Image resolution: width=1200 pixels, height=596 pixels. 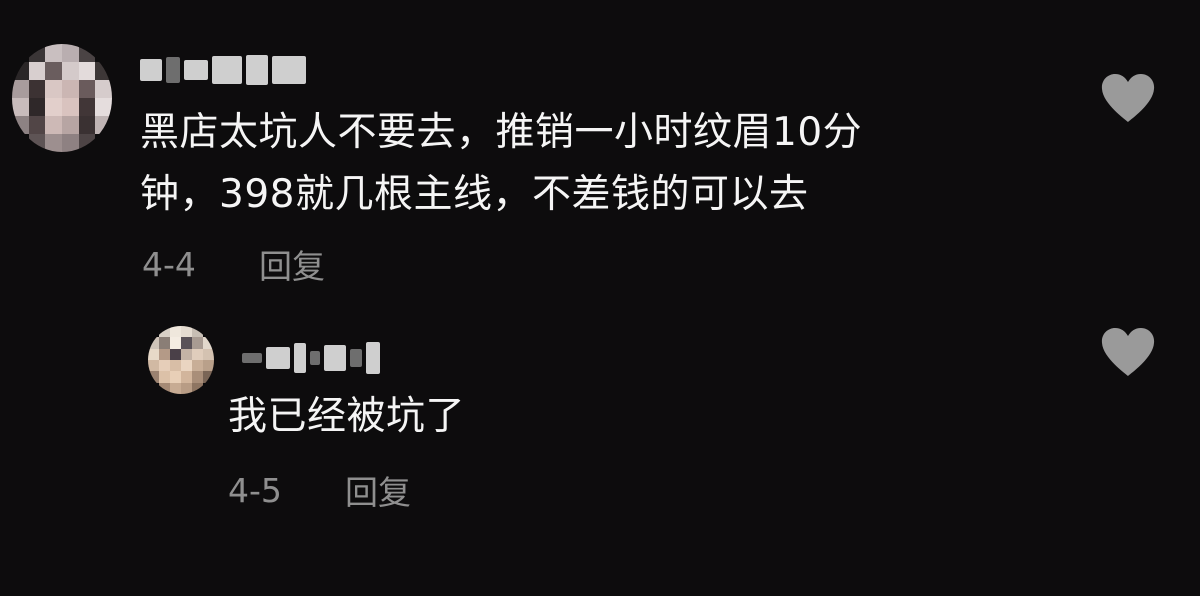 I want to click on comment-text: 我已经被坑了, so click(x=346, y=417).